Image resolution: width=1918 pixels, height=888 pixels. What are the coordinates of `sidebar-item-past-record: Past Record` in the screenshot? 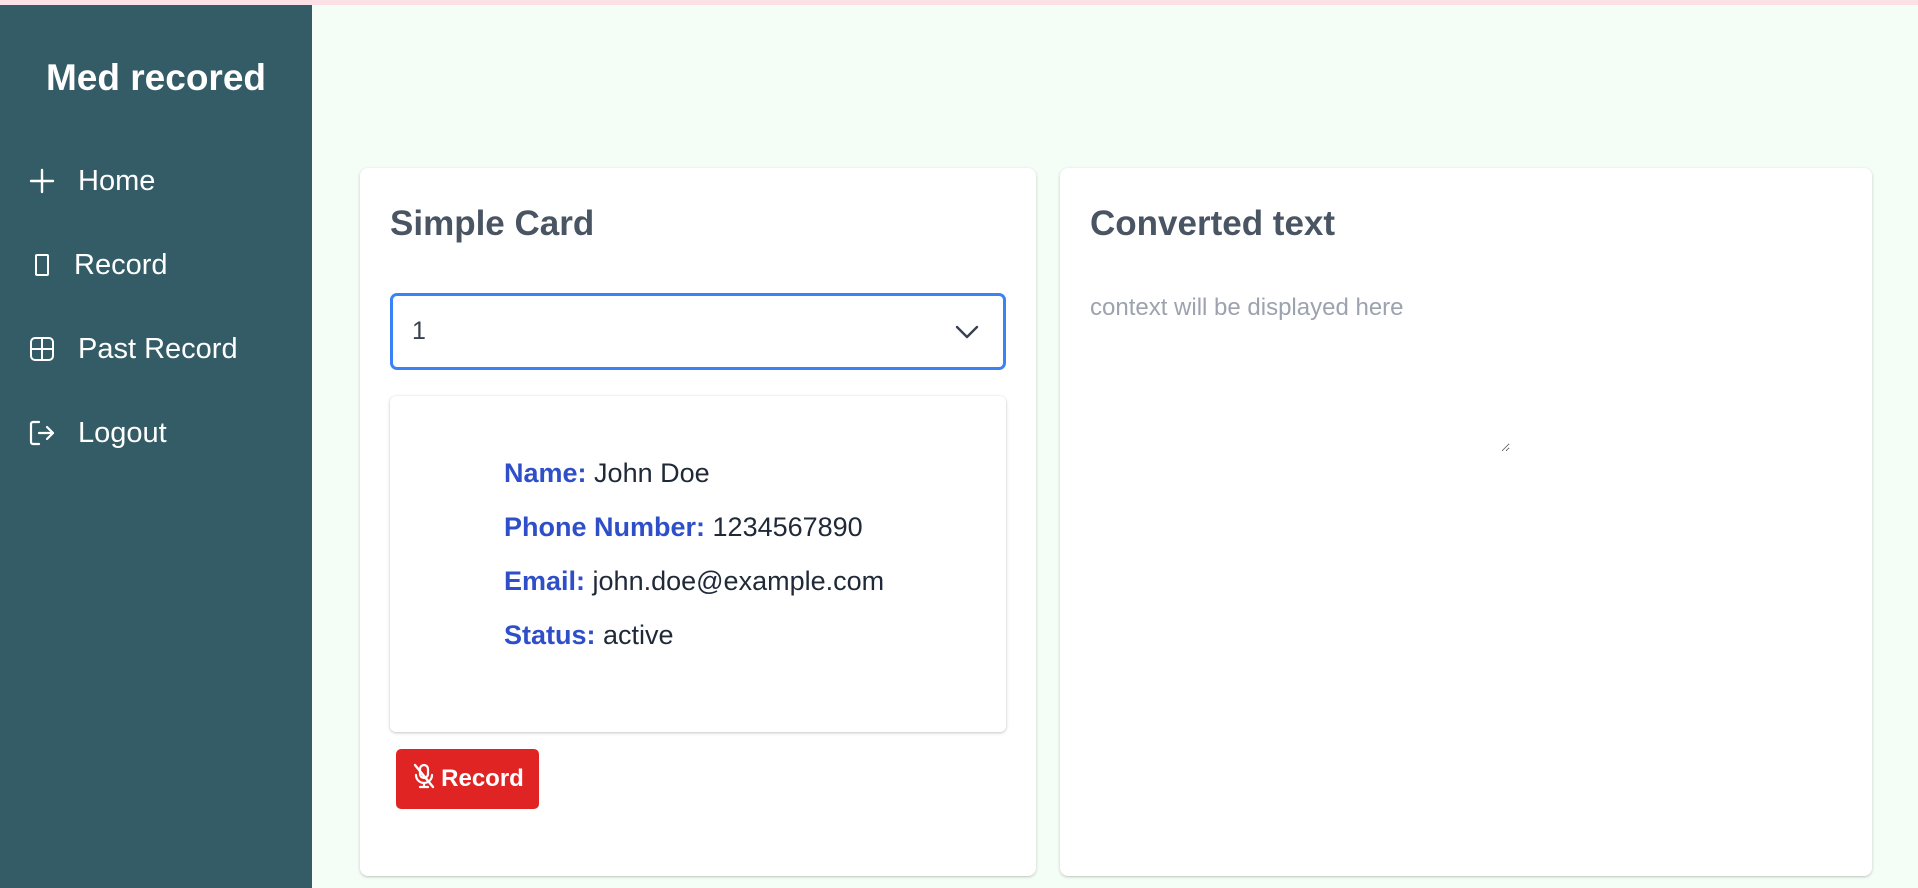 It's located at (156, 349).